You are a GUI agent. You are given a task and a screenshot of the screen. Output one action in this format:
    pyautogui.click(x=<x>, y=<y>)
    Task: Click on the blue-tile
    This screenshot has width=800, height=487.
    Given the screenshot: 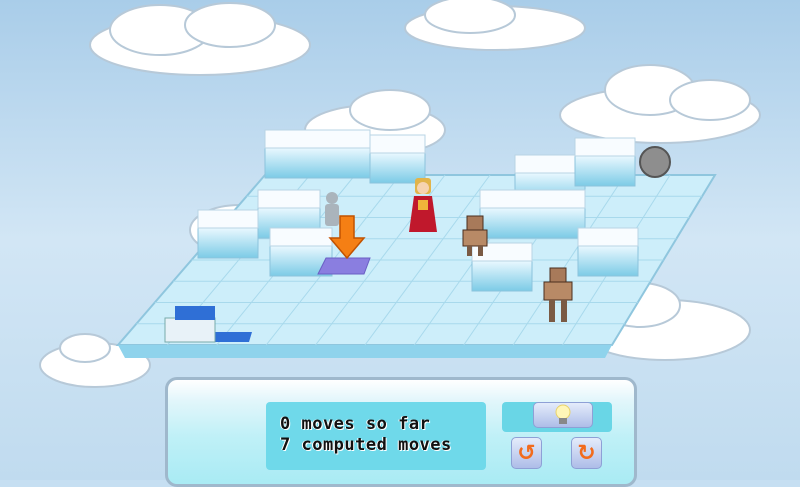 What is the action you would take?
    pyautogui.click(x=231, y=337)
    